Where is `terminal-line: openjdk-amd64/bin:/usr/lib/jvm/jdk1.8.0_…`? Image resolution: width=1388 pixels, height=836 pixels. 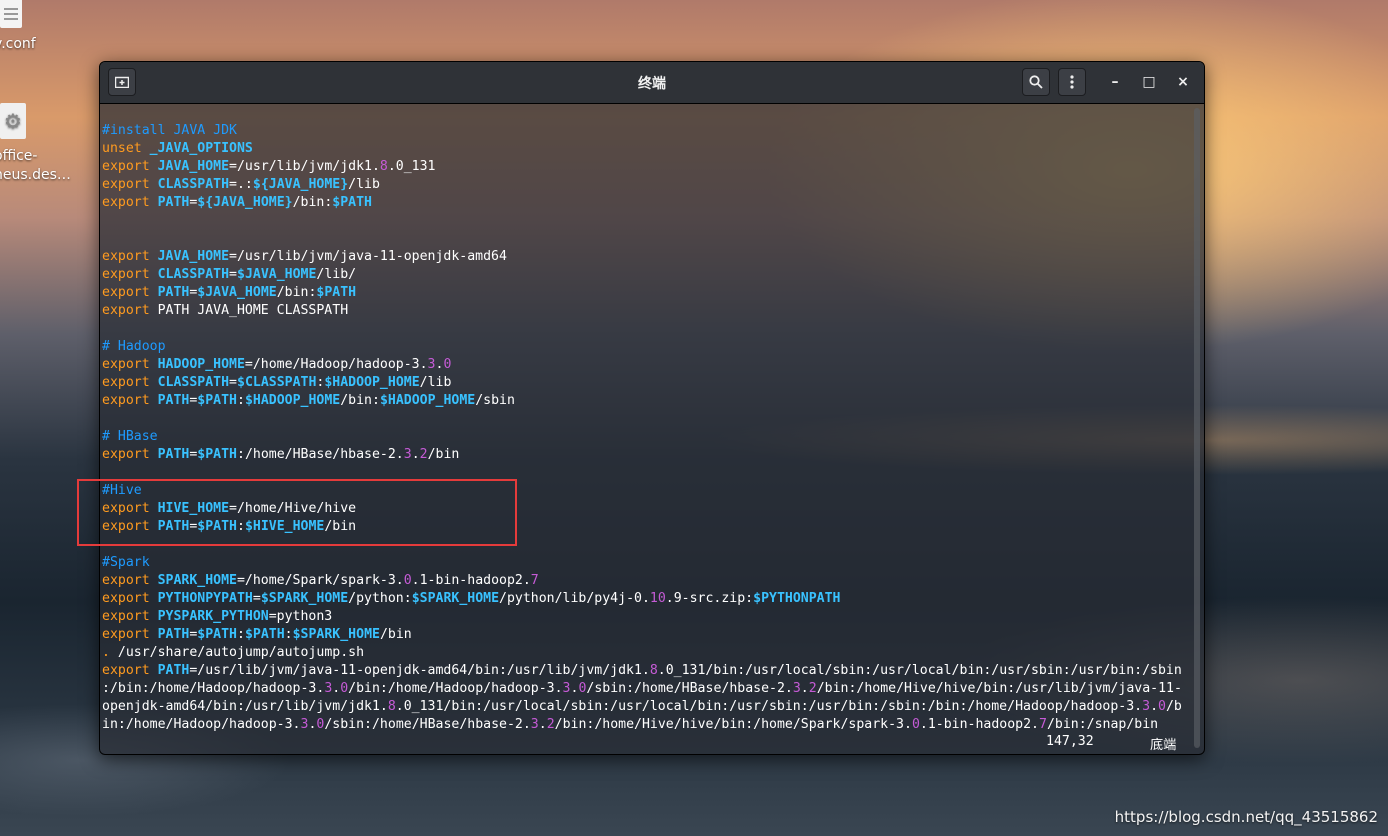 terminal-line: openjdk-amd64/bin:/usr/lib/jvm/jdk1.8.0_… is located at coordinates (646, 707).